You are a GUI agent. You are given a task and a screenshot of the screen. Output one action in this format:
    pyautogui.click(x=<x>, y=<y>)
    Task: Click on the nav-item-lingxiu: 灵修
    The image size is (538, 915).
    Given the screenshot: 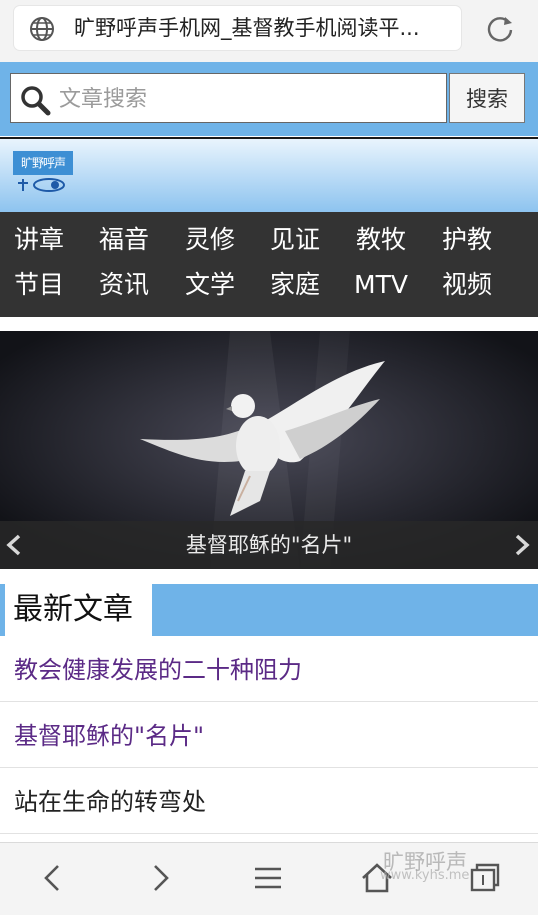 What is the action you would take?
    pyautogui.click(x=220, y=240)
    